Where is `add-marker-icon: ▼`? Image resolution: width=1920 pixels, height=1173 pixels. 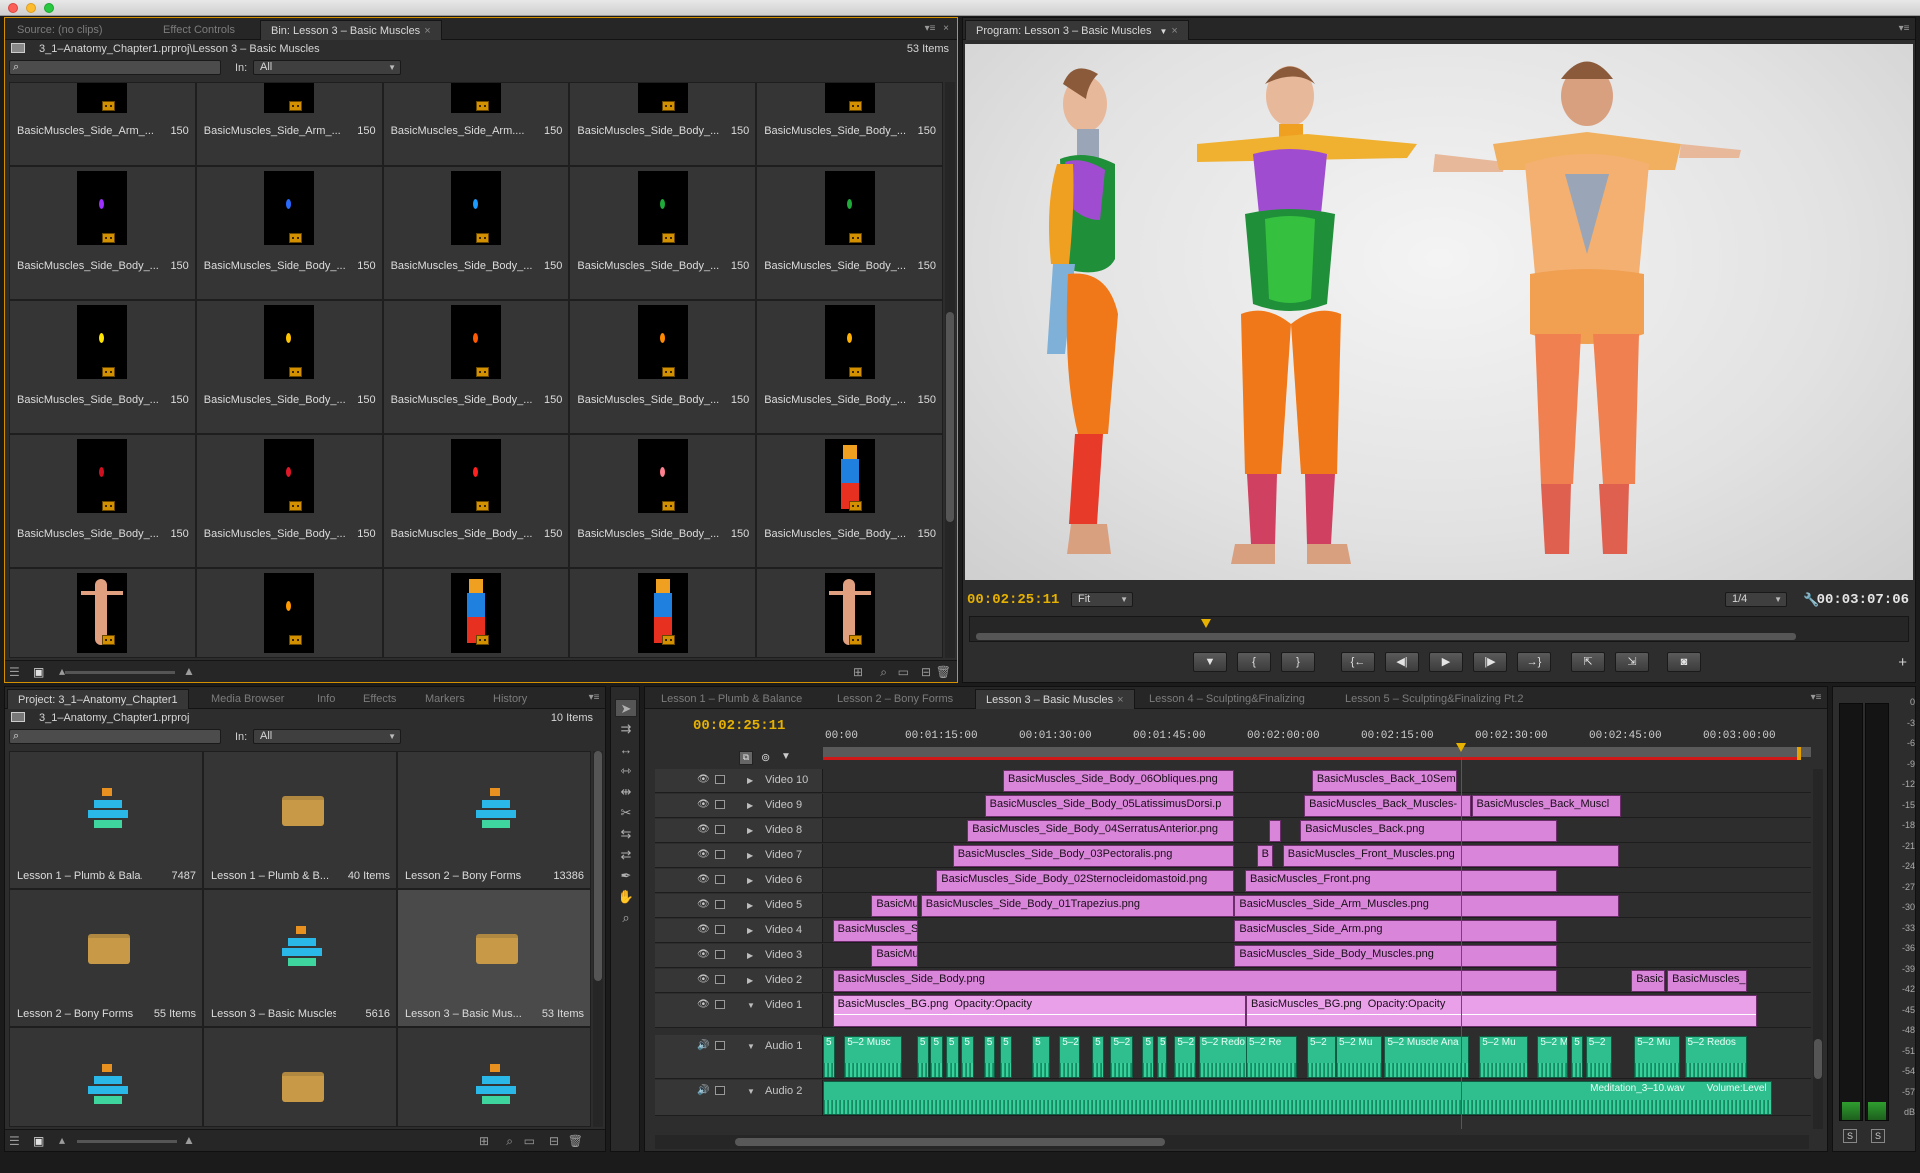
add-marker-icon: ▼ is located at coordinates (786, 756).